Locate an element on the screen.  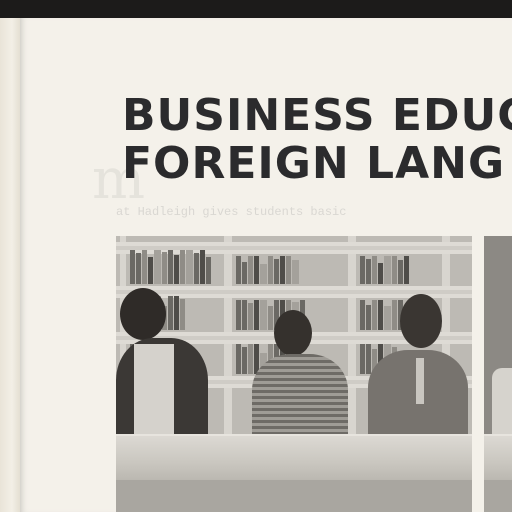
person-right is located at coordinates (420, 369).